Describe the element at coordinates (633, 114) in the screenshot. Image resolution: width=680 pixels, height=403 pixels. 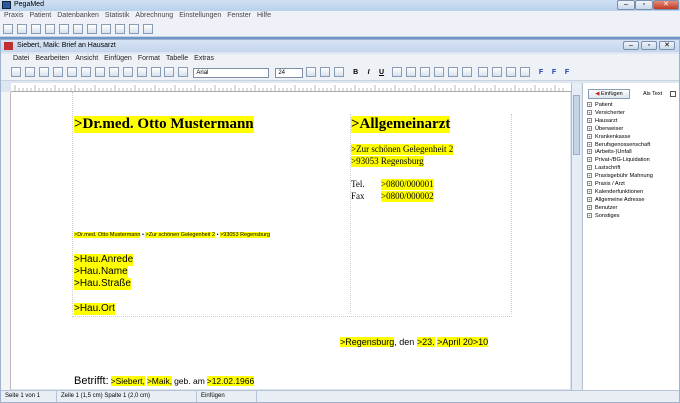
I see `tree-item: + Versicherter` at that location.